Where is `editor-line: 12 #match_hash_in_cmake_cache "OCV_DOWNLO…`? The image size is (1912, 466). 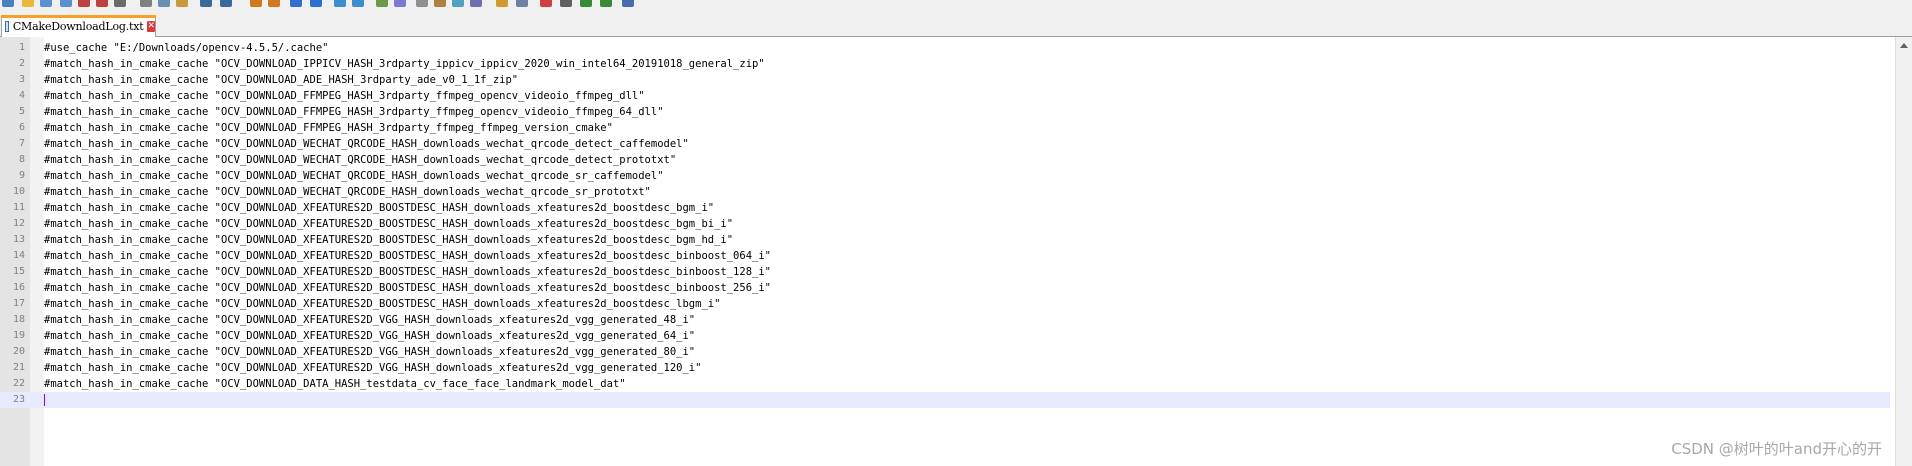
editor-line: 12 #match_hash_in_cmake_cache "OCV_DOWNLO… is located at coordinates (945, 224).